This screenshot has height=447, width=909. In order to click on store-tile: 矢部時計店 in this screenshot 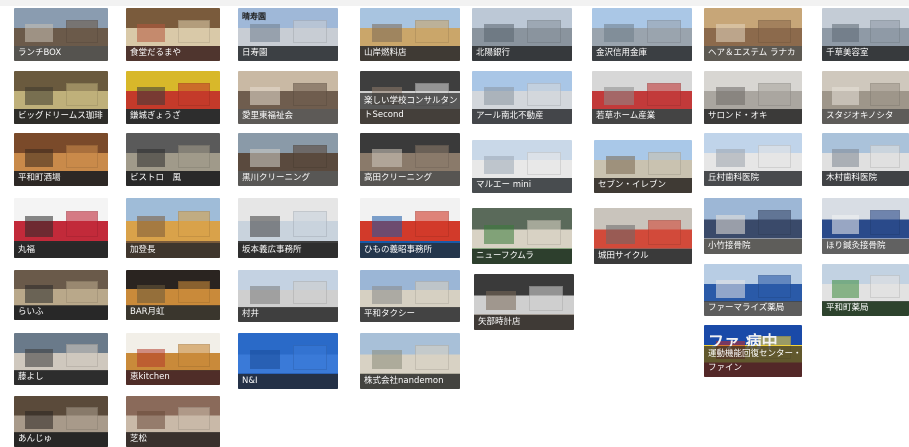, I will do `click(524, 302)`.